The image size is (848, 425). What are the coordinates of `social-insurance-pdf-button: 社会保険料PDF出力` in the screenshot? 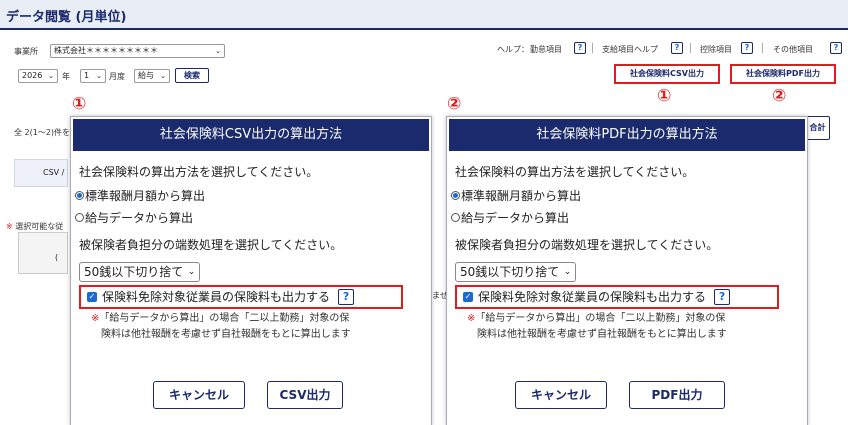 It's located at (783, 74).